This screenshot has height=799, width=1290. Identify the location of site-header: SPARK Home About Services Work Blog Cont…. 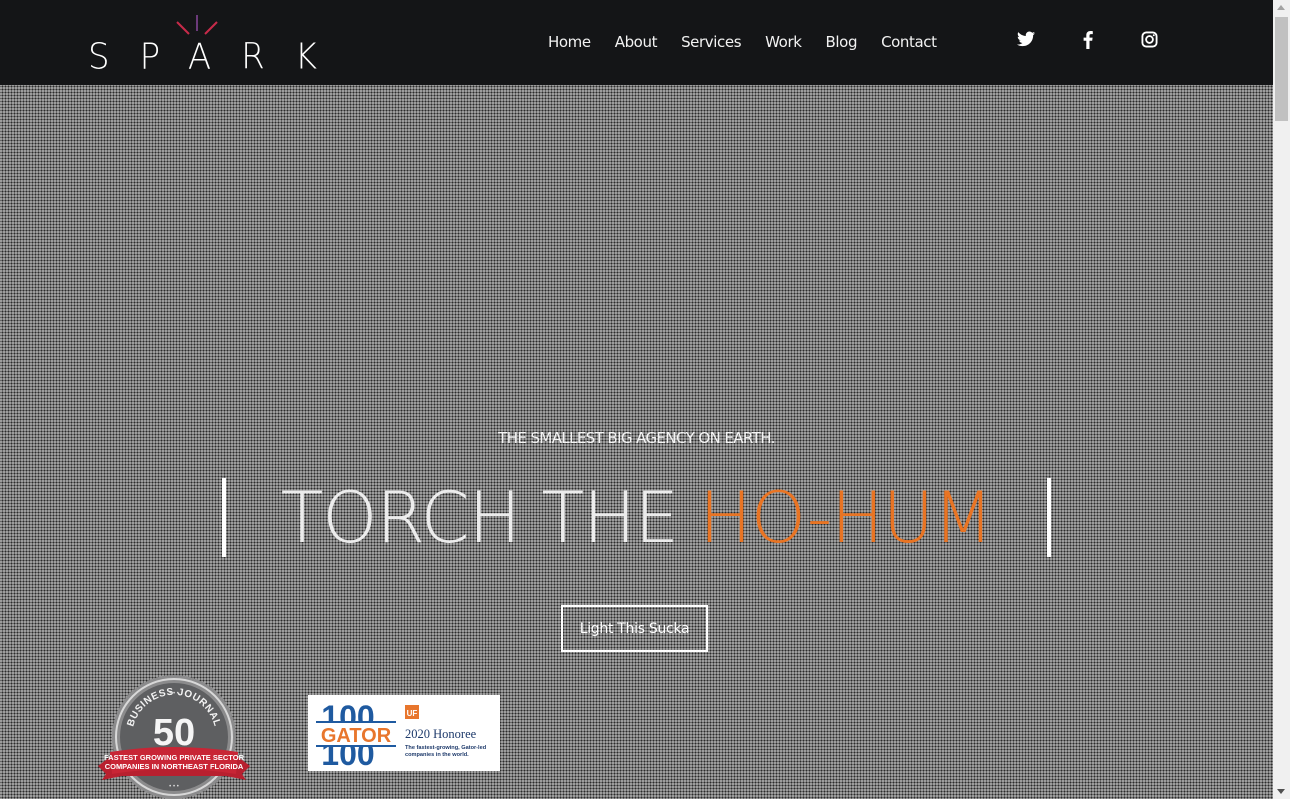
(636, 42).